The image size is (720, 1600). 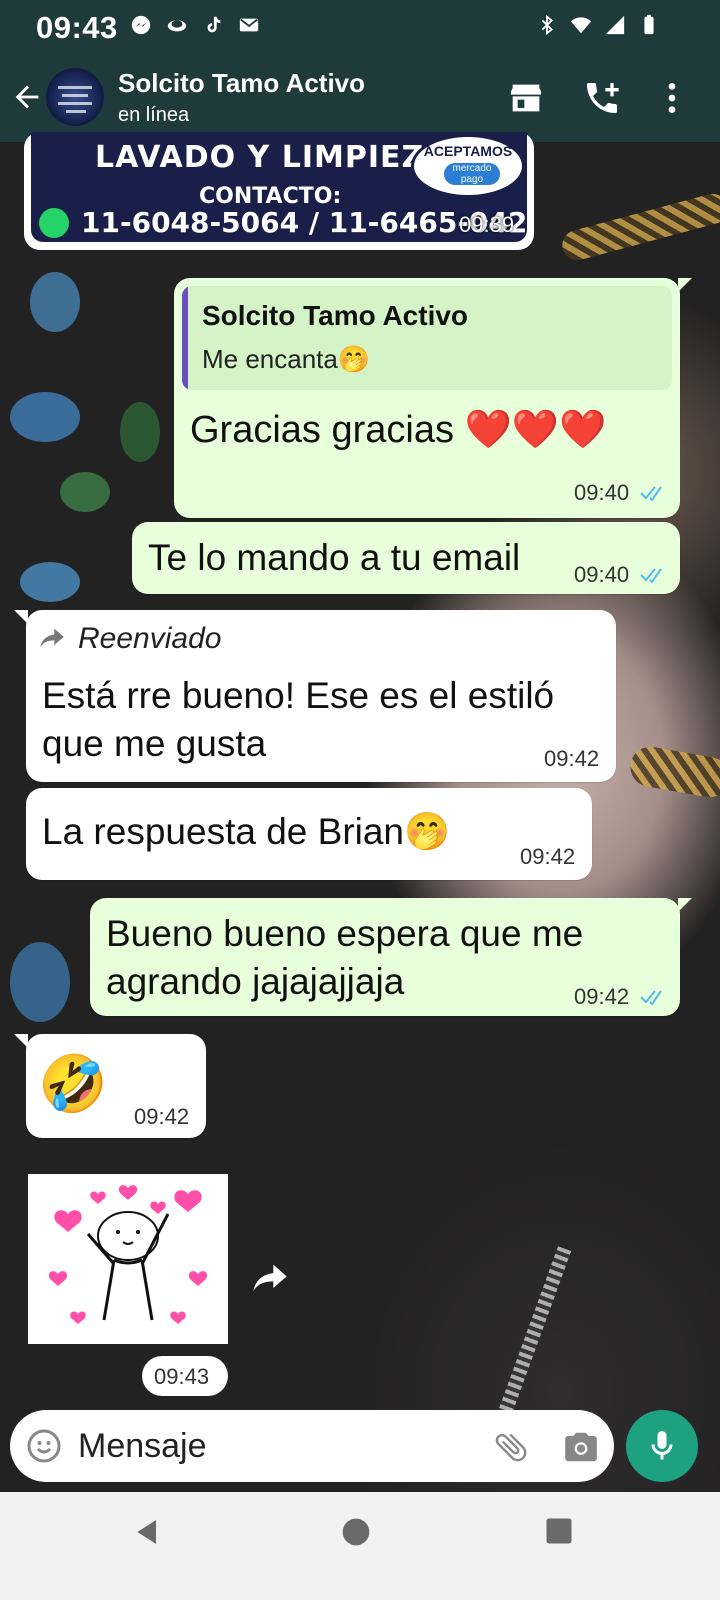 What do you see at coordinates (298, 695) in the screenshot?
I see `message-text-line: Está rre bueno! Ese es el estiló` at bounding box center [298, 695].